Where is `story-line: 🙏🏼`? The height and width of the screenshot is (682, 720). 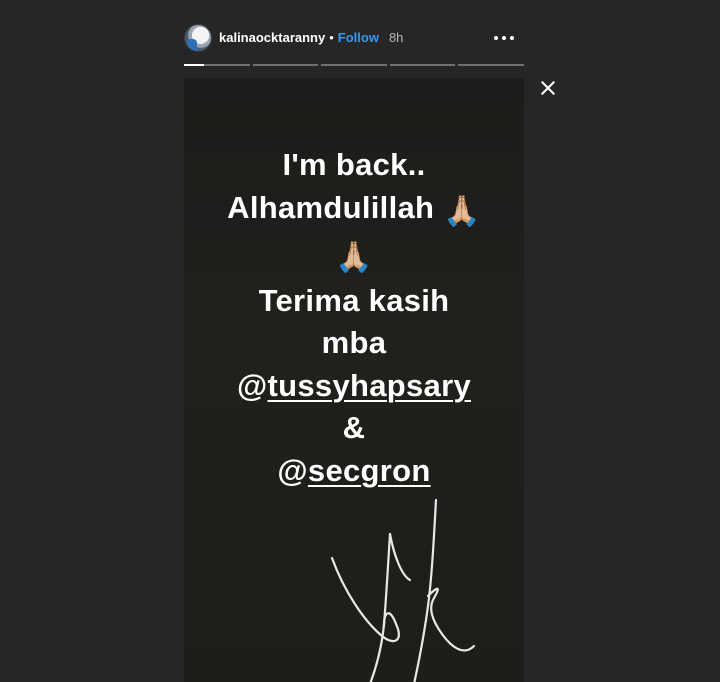
story-line: 🙏🏼 is located at coordinates (354, 256).